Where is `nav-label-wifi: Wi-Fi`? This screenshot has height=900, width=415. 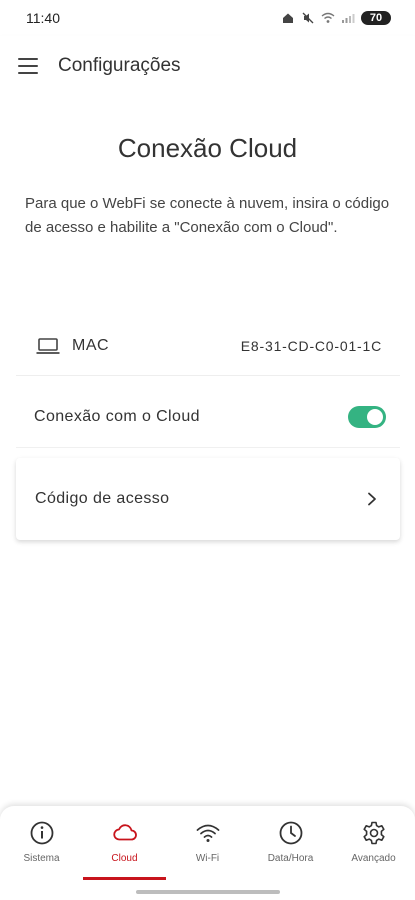
nav-label-wifi: Wi-Fi is located at coordinates (207, 858).